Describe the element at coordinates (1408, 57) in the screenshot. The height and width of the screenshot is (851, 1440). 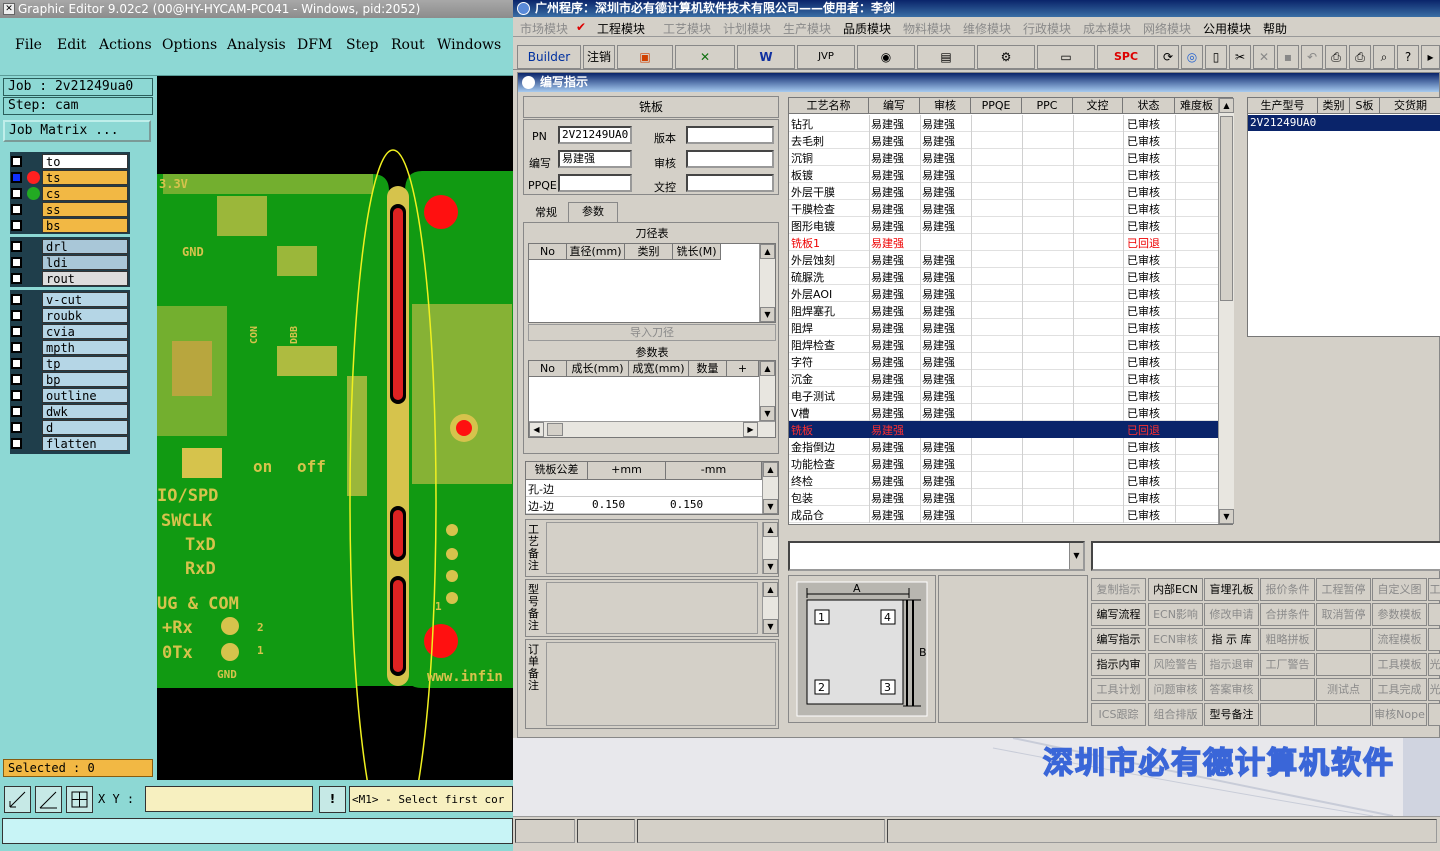
I see `help-icon: ?` at that location.